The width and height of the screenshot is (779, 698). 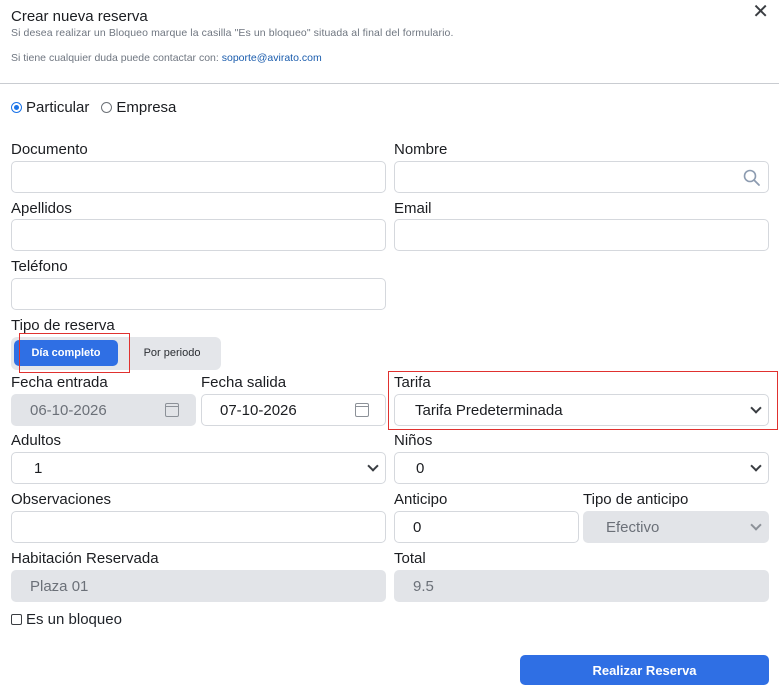 I want to click on tipo-anticipo-select: Efectivo, so click(x=676, y=527).